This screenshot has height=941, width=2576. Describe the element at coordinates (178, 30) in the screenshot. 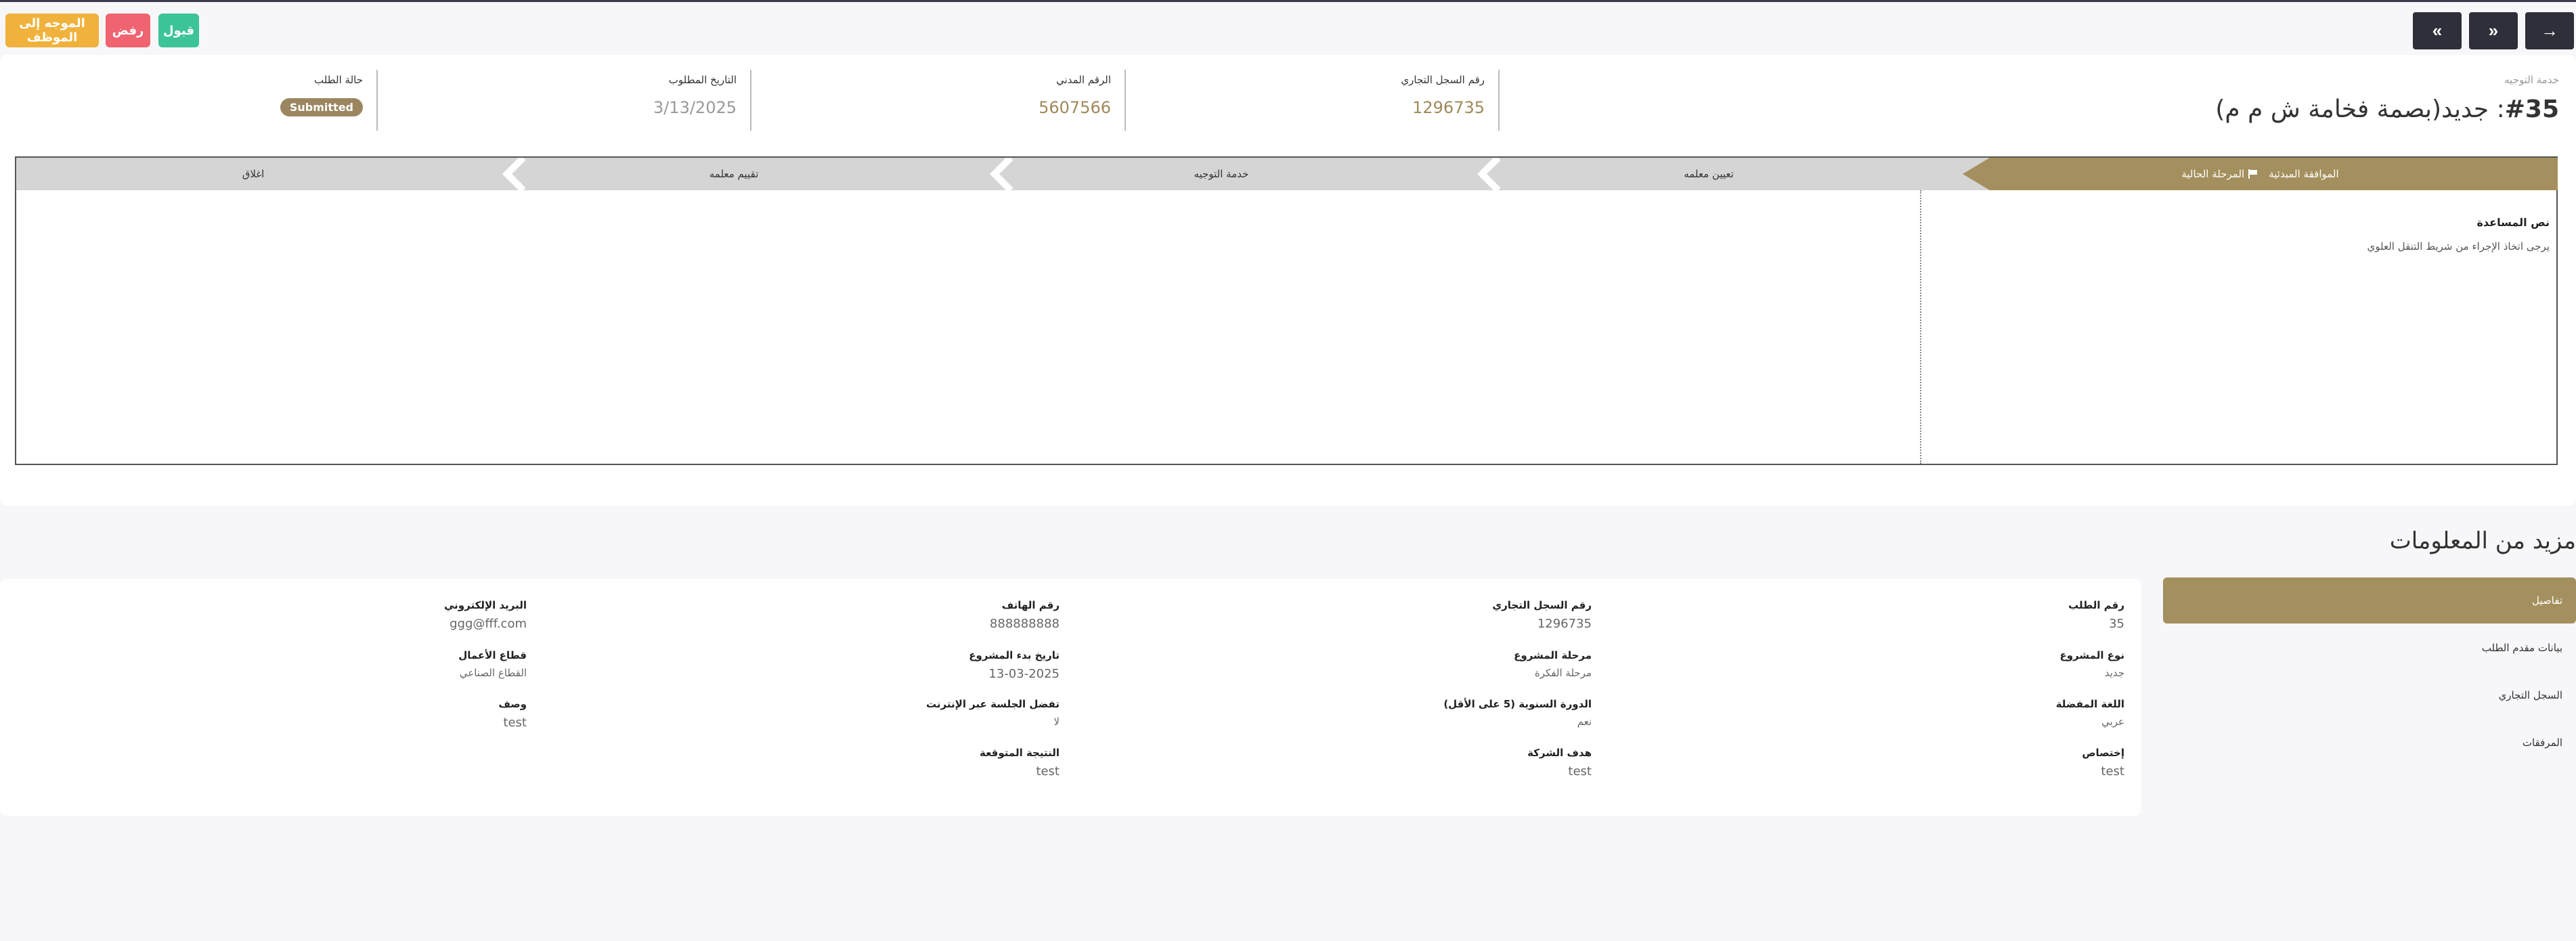

I see `accept-button: قبول` at that location.